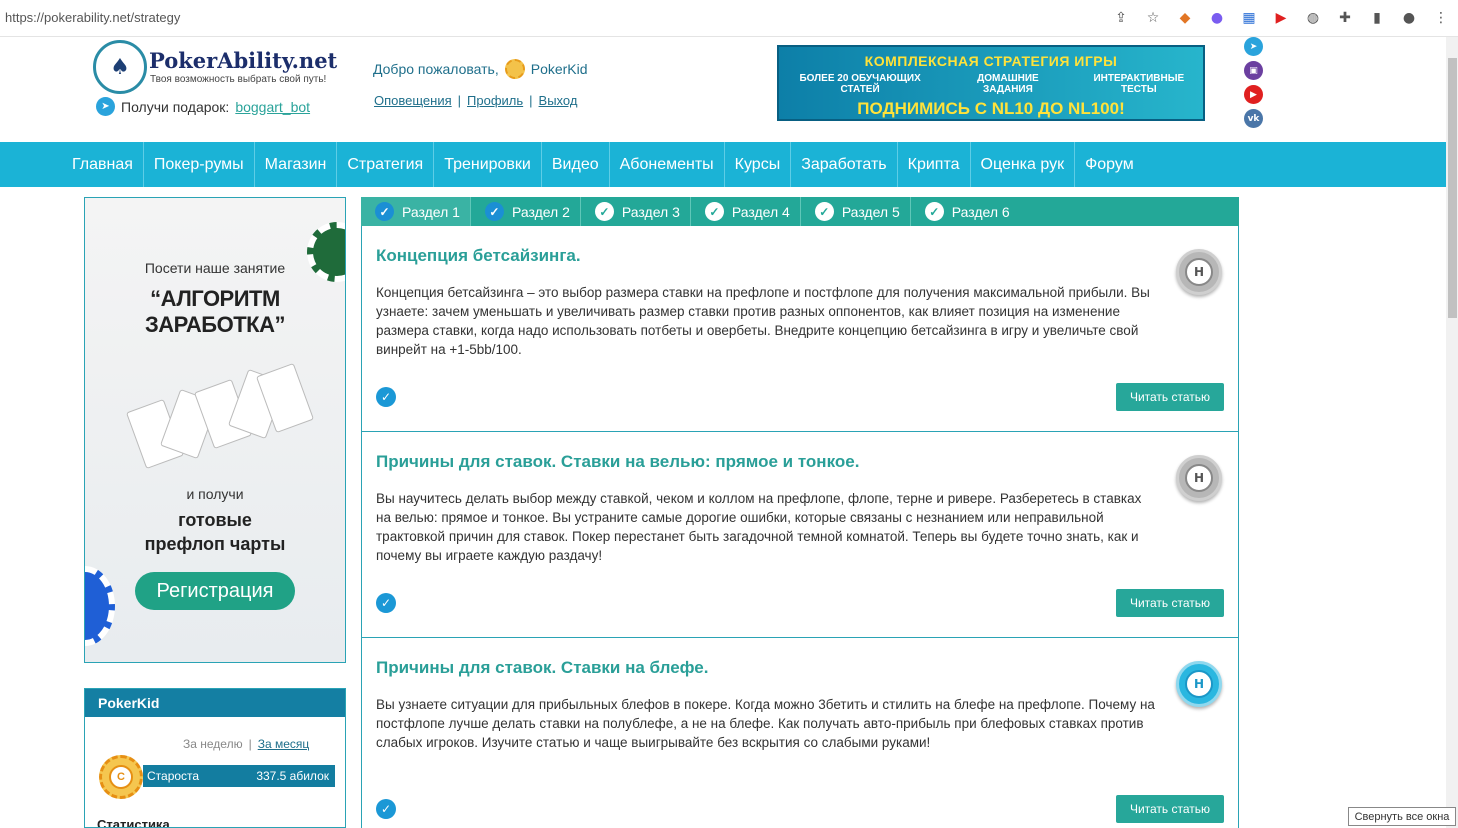 The height and width of the screenshot is (828, 1458). Describe the element at coordinates (514, 69) in the screenshot. I see `rank-coin-icon` at that location.